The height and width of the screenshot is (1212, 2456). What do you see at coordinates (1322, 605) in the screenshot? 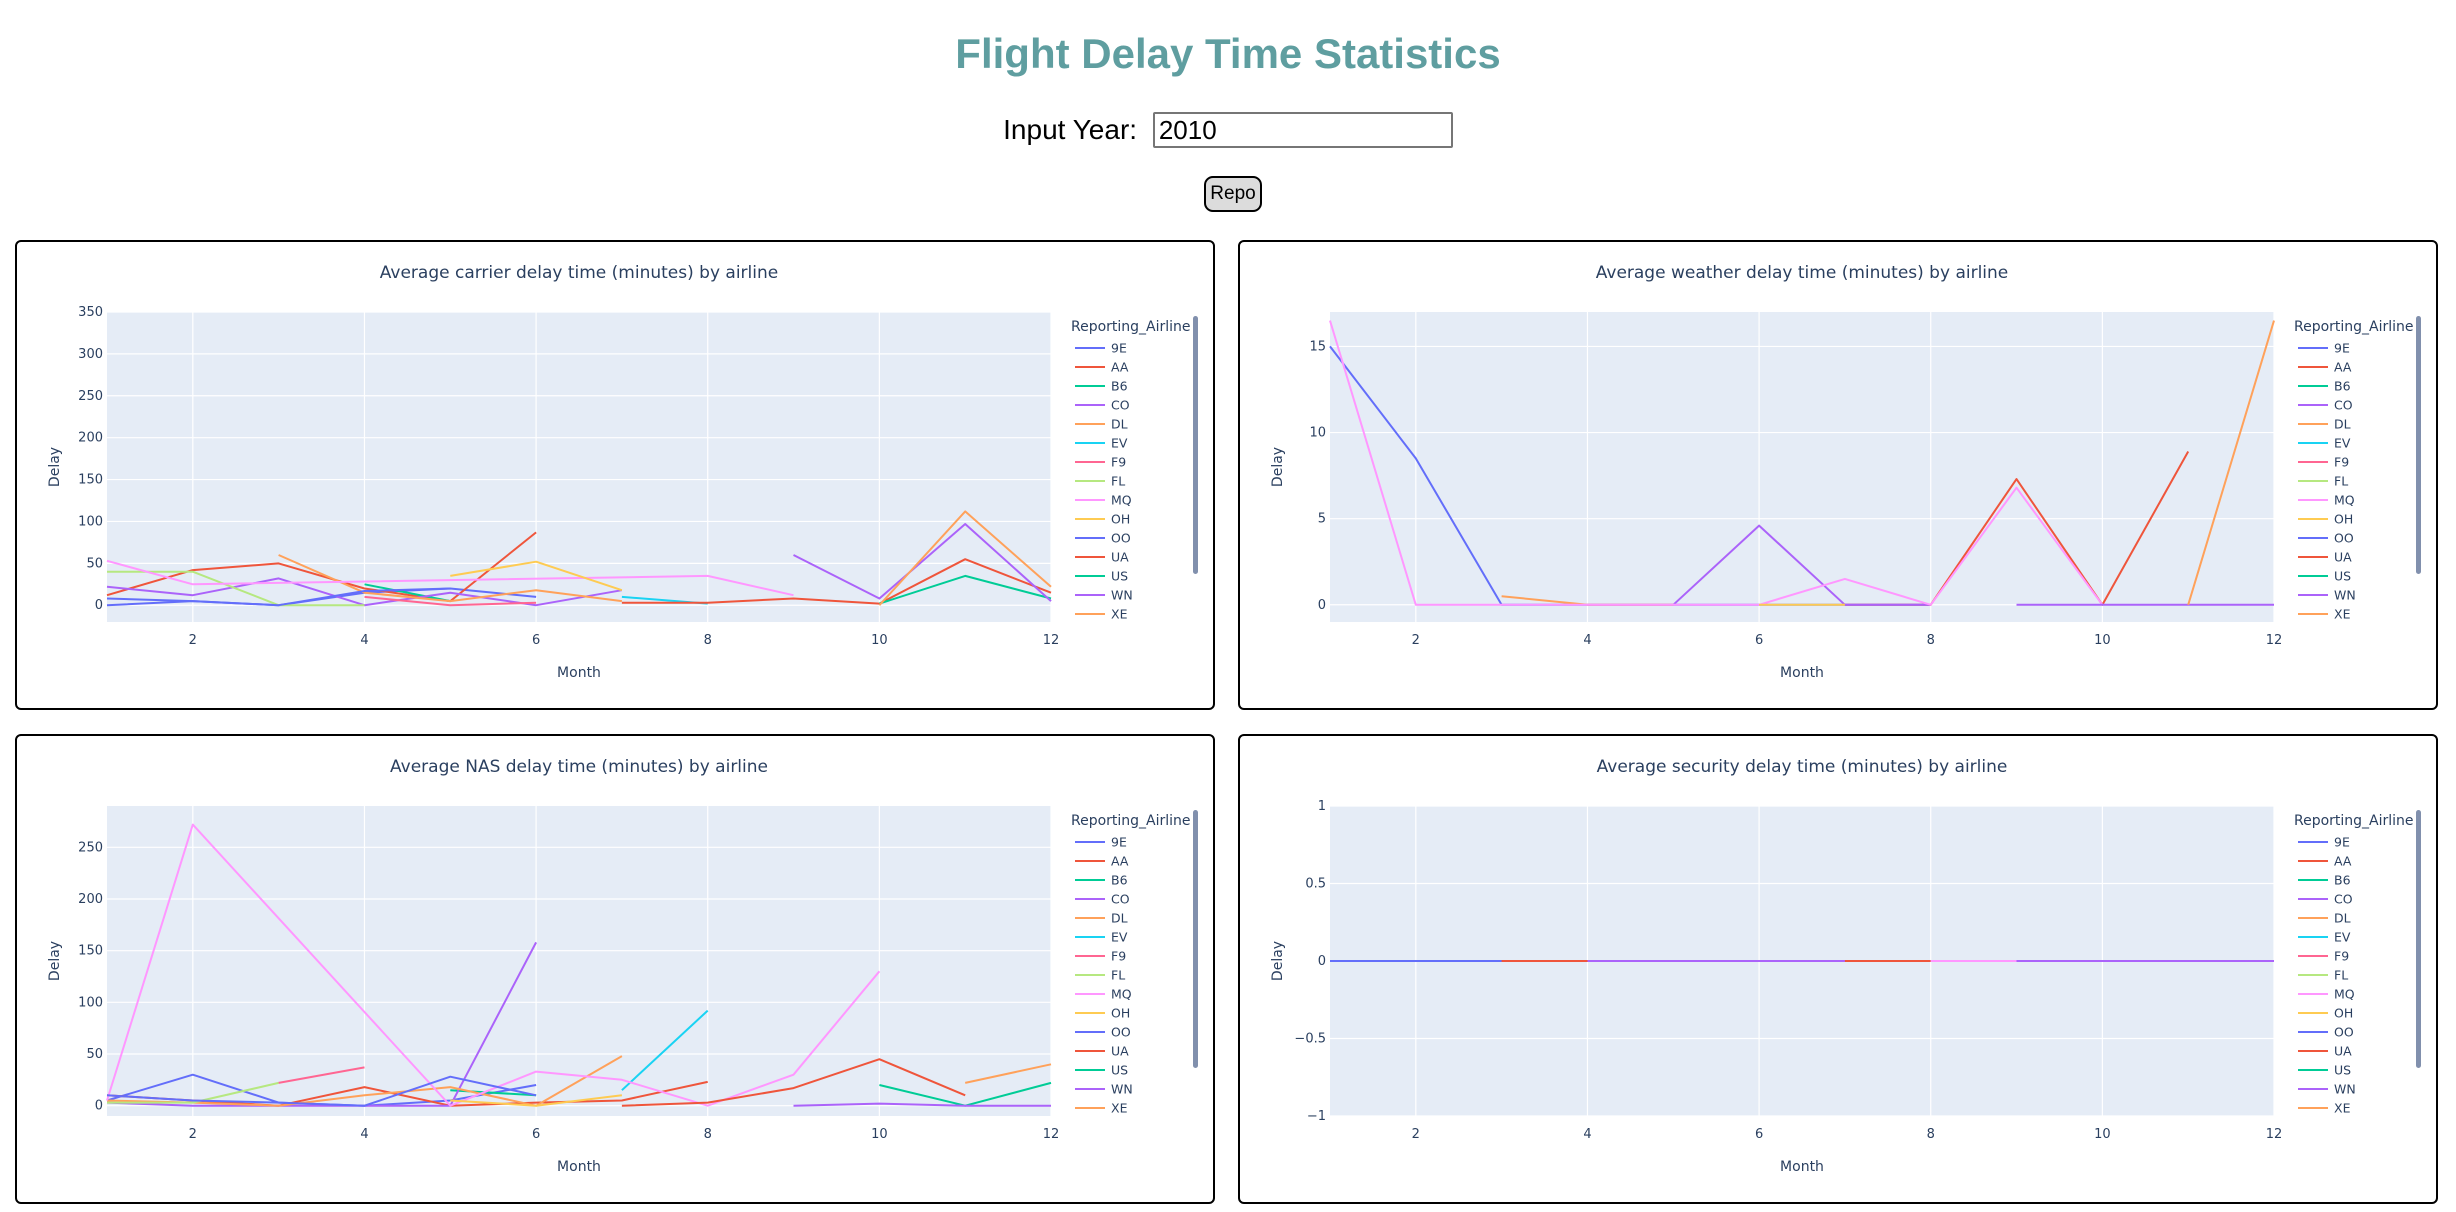
I see `y-tick-label: 0` at bounding box center [1322, 605].